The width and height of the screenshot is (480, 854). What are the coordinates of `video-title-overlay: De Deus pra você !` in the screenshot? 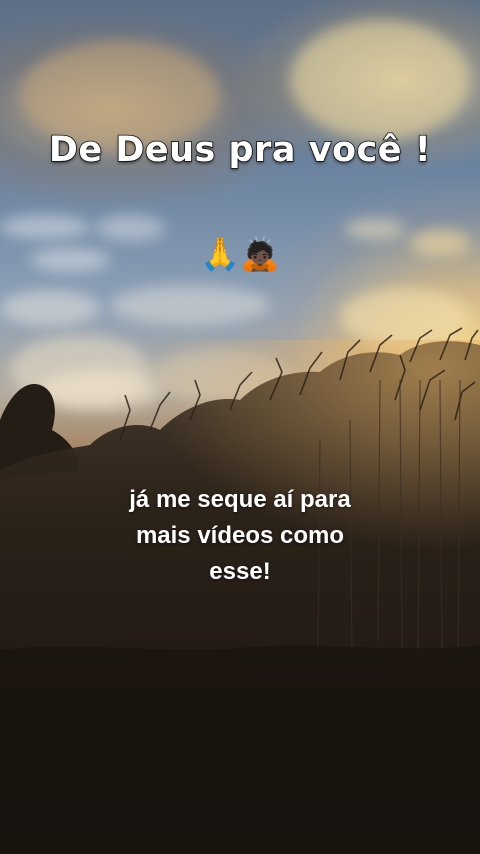 It's located at (240, 150).